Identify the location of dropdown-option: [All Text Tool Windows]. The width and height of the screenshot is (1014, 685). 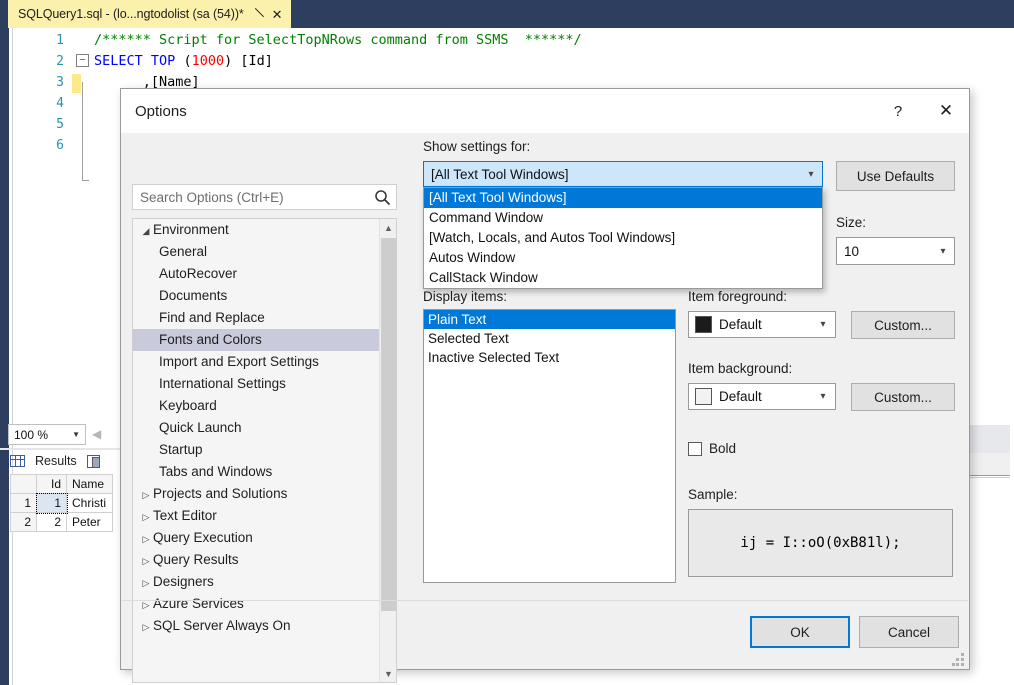
(623, 198).